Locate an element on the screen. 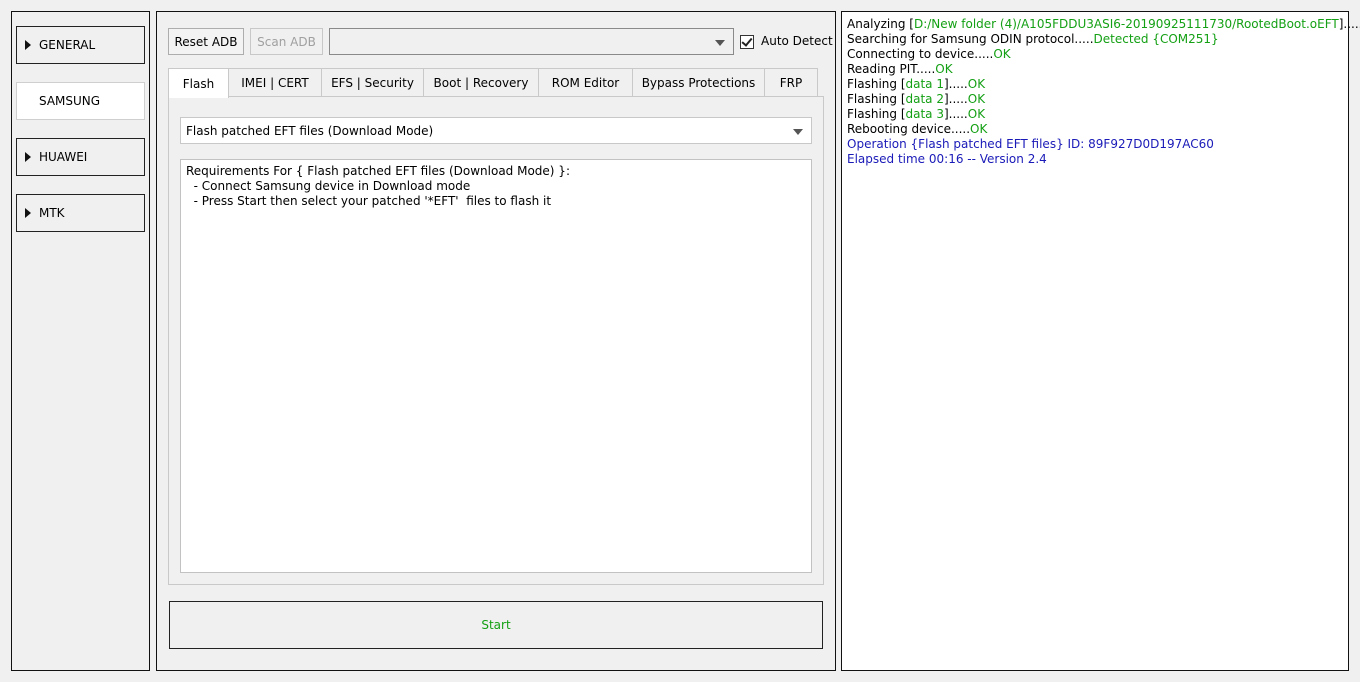 Image resolution: width=1360 pixels, height=682 pixels. nav-samsung-button: SAMSUNG is located at coordinates (80, 101).